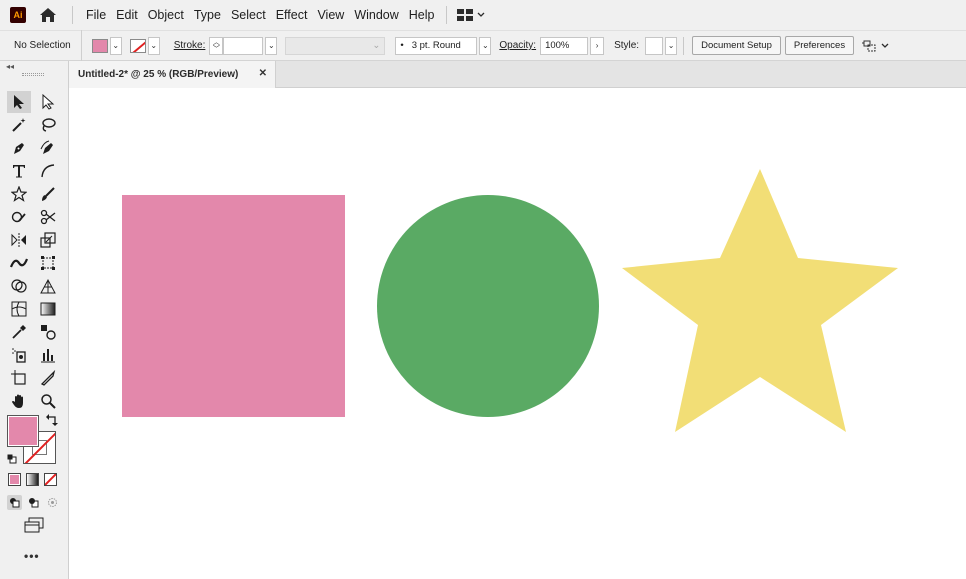  What do you see at coordinates (48, 286) in the screenshot?
I see `perspective-grid-tool` at bounding box center [48, 286].